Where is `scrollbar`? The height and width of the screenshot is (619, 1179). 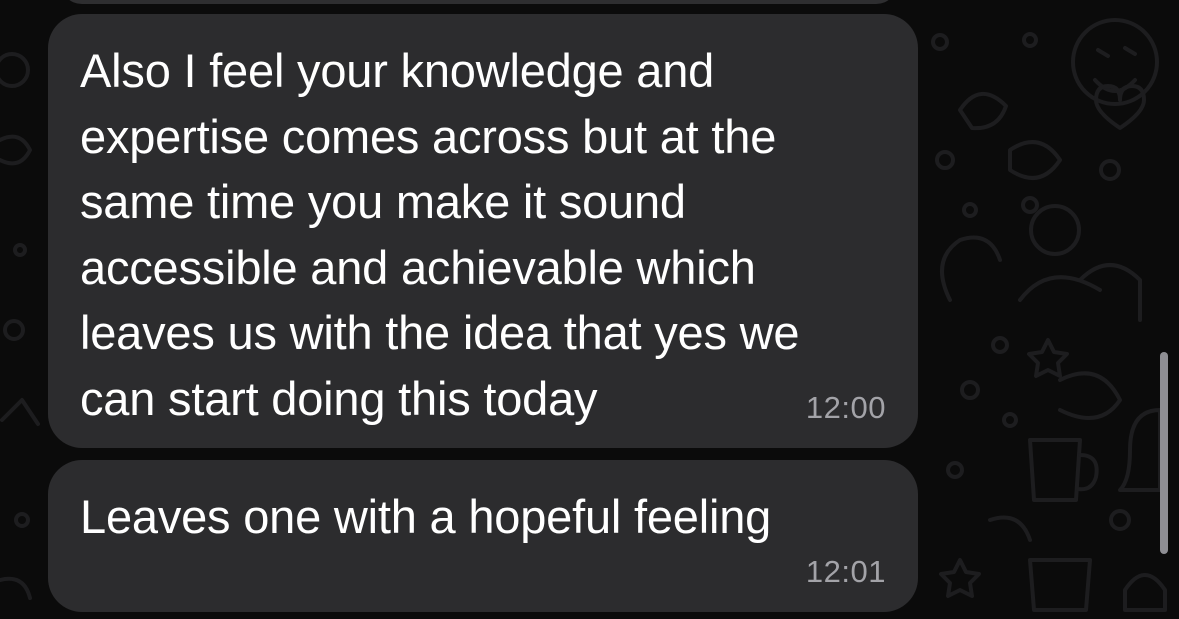 scrollbar is located at coordinates (1164, 453).